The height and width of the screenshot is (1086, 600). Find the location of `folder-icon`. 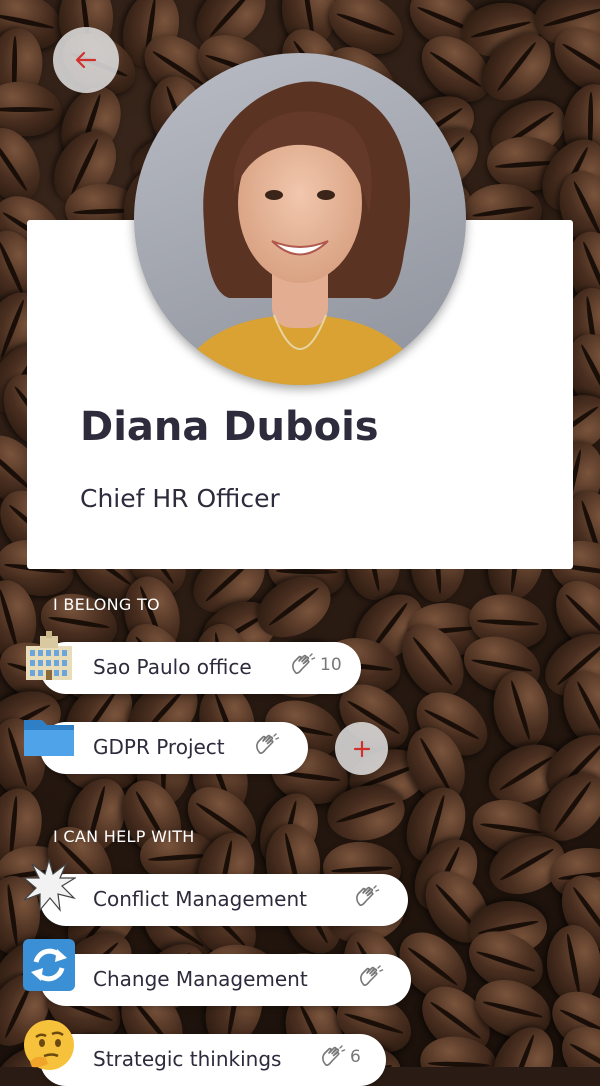

folder-icon is located at coordinates (49, 738).